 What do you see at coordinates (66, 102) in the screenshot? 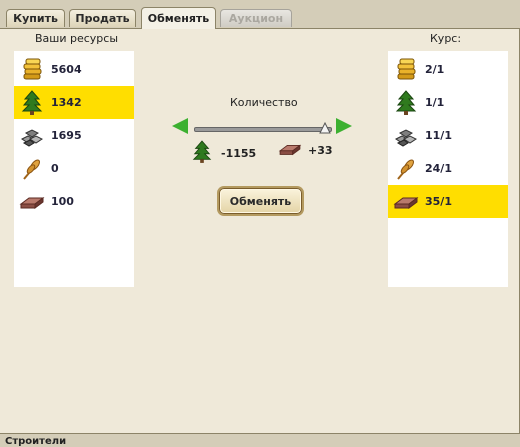
I see `resource-value: 1342` at bounding box center [66, 102].